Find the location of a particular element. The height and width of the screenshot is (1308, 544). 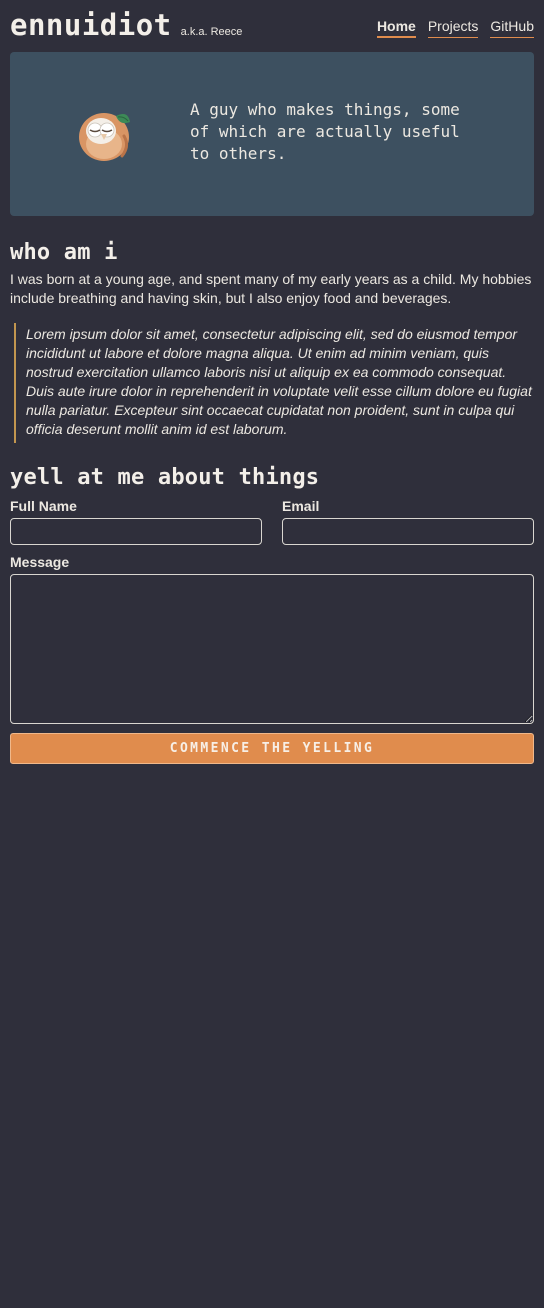

message-group: Message is located at coordinates (272, 638).